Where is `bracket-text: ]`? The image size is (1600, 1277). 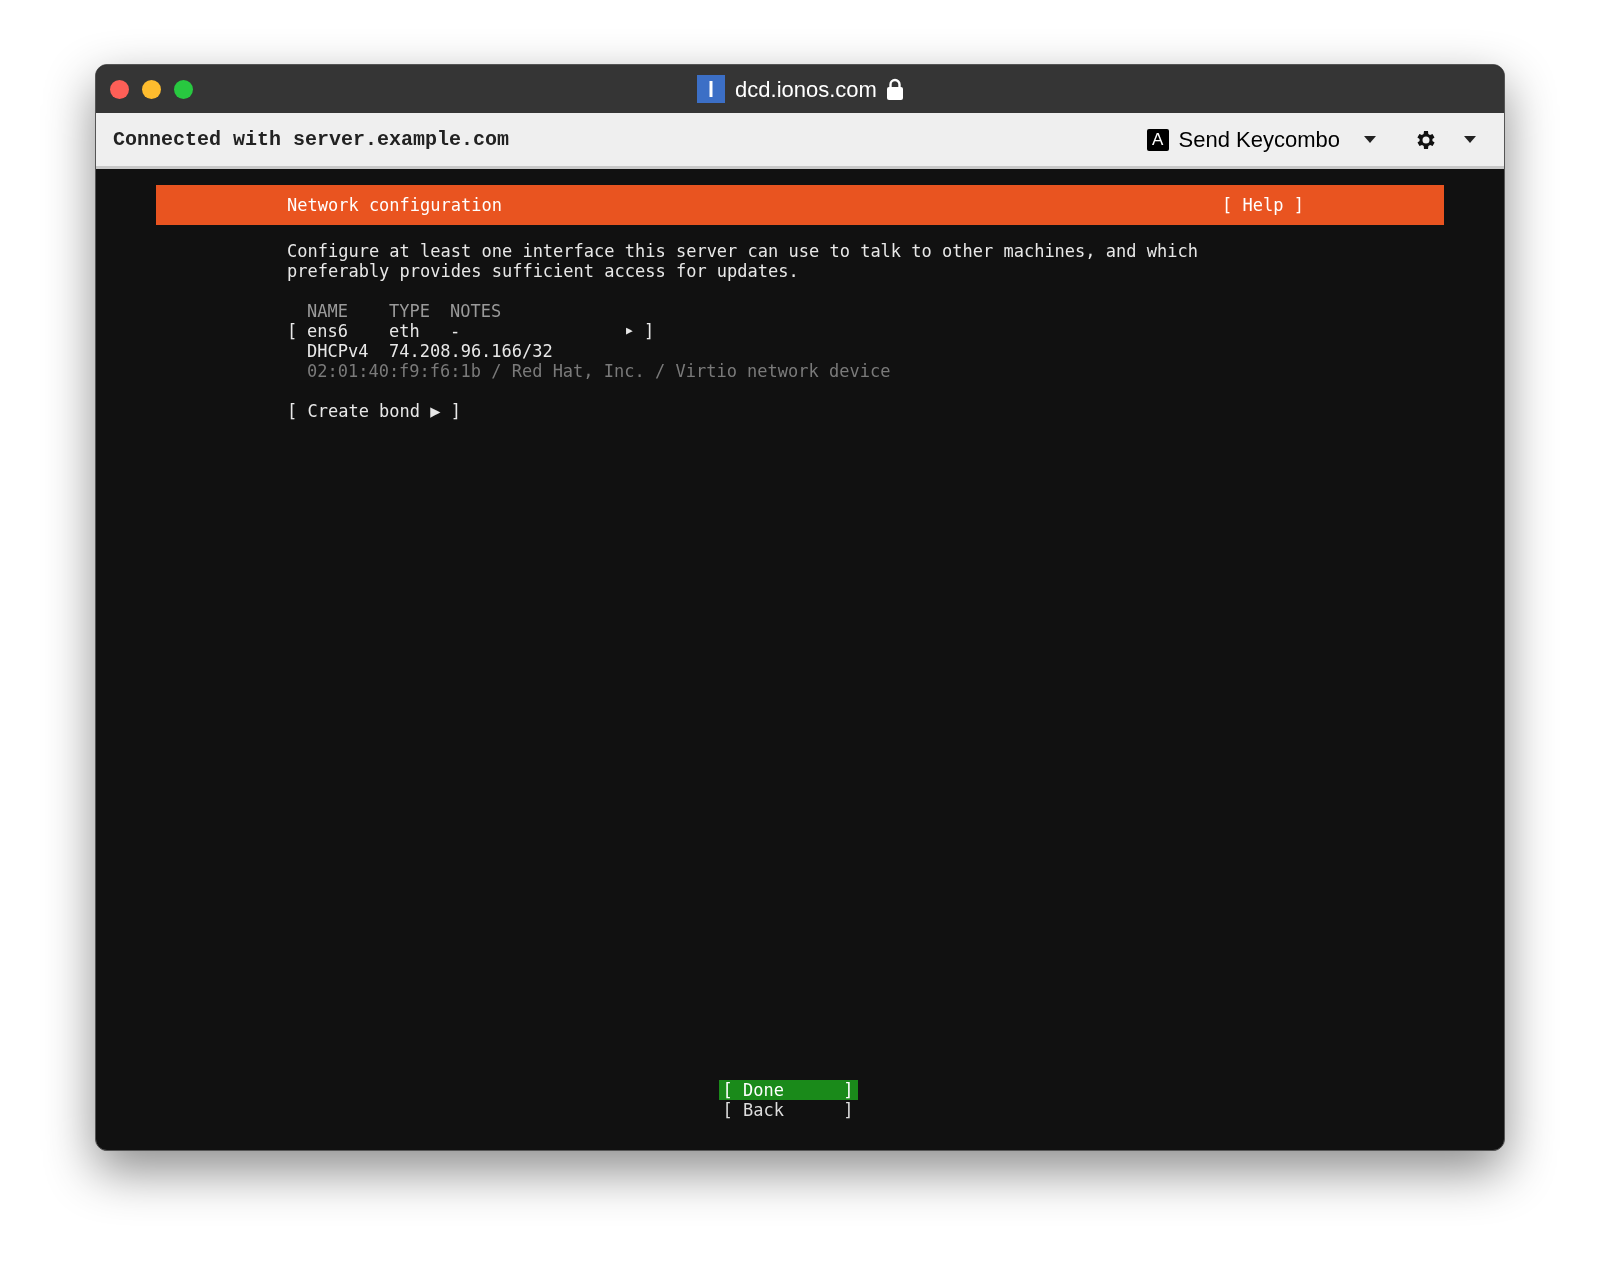
bracket-text: ] is located at coordinates (649, 331).